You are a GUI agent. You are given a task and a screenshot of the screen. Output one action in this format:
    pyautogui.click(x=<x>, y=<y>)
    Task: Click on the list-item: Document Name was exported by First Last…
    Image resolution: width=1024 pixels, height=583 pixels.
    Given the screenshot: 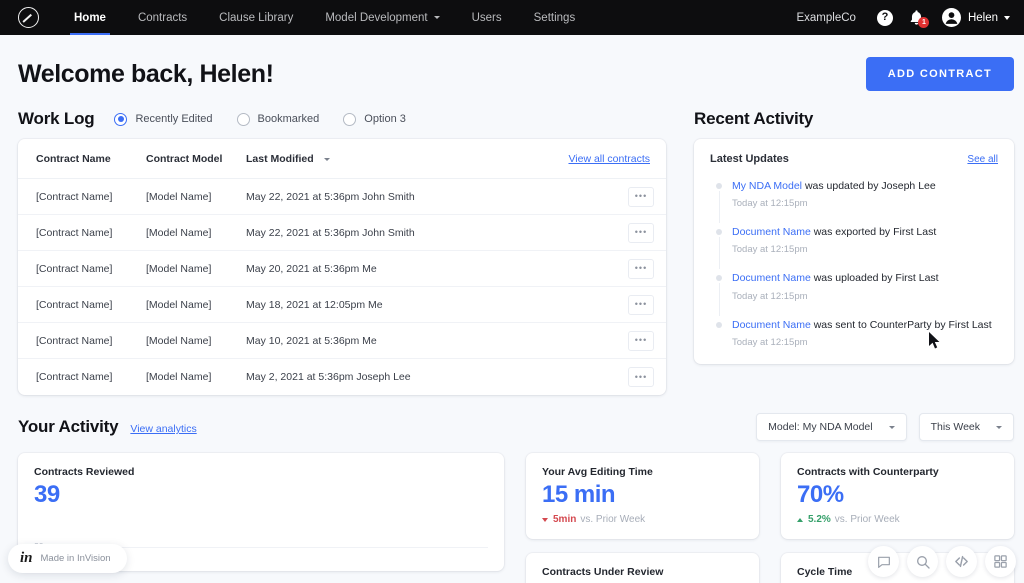 What is the action you would take?
    pyautogui.click(x=857, y=247)
    